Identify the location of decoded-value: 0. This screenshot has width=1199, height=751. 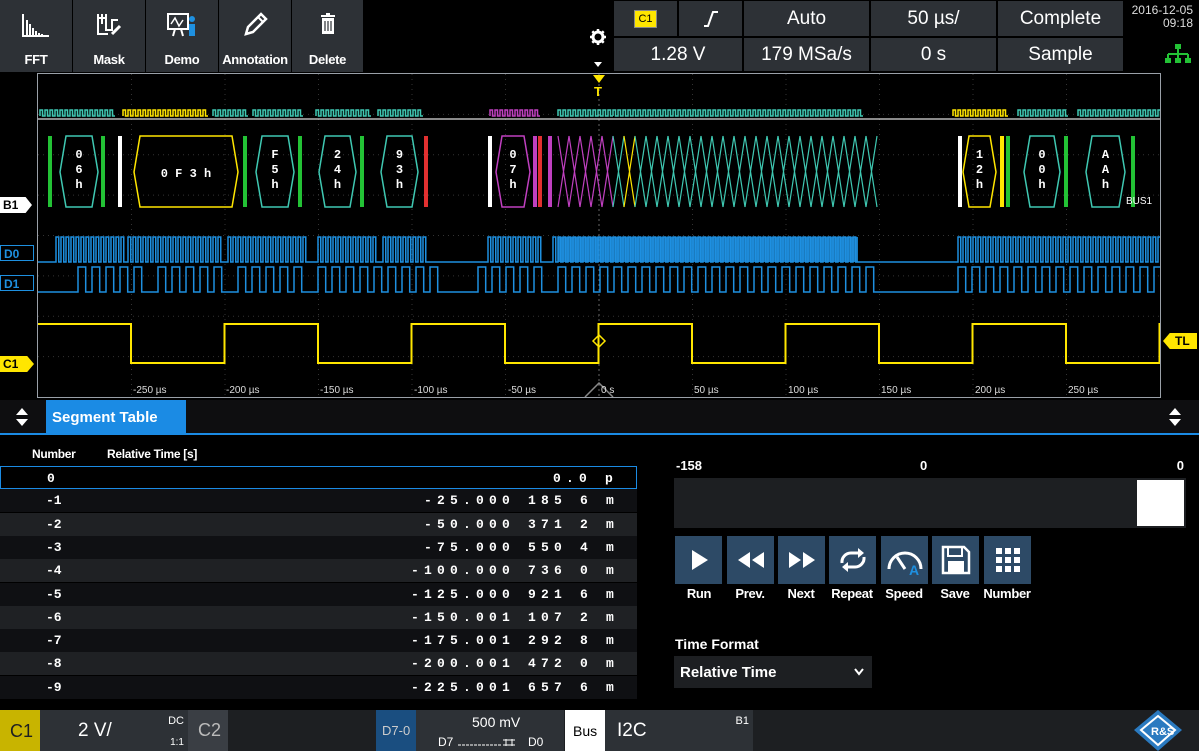
(512, 155).